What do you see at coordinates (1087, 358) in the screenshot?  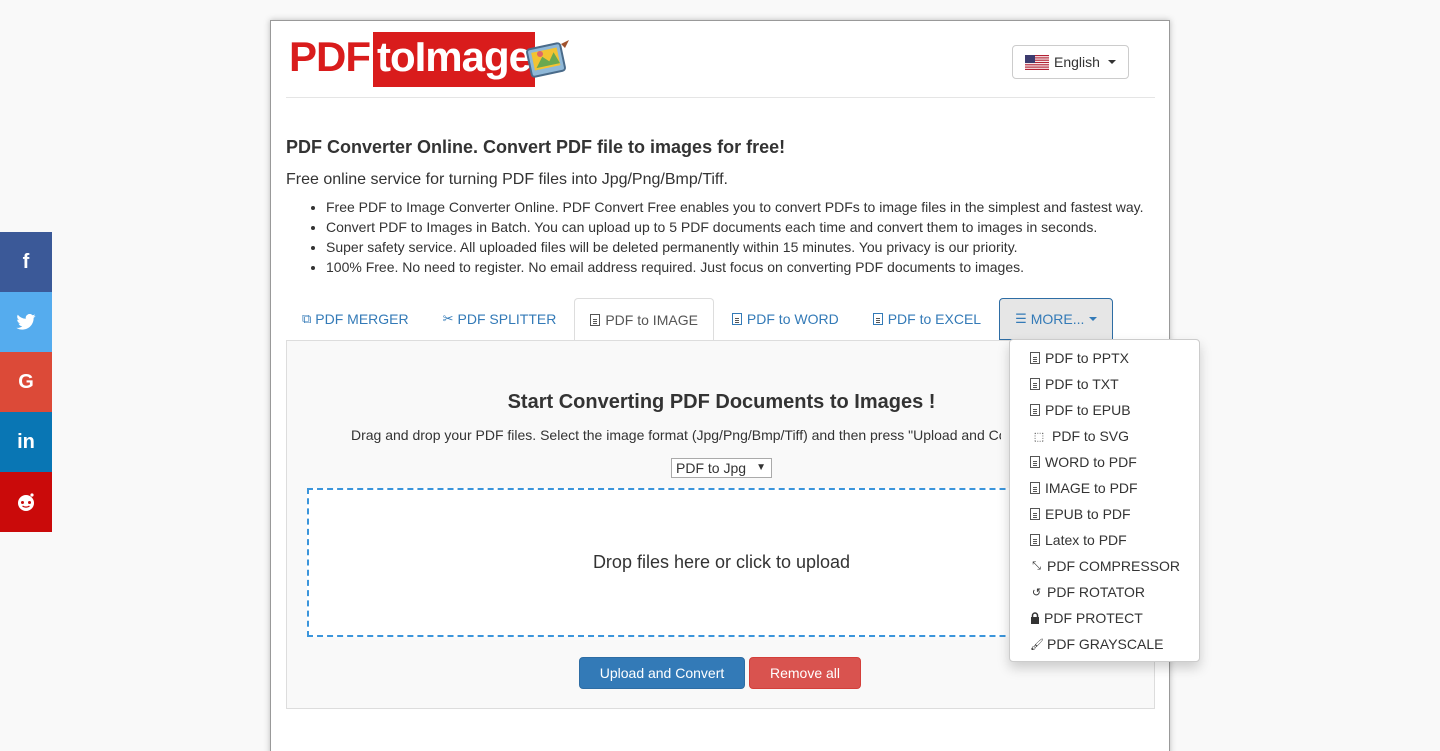 I see `menu-item-label: PDF to PPTX` at bounding box center [1087, 358].